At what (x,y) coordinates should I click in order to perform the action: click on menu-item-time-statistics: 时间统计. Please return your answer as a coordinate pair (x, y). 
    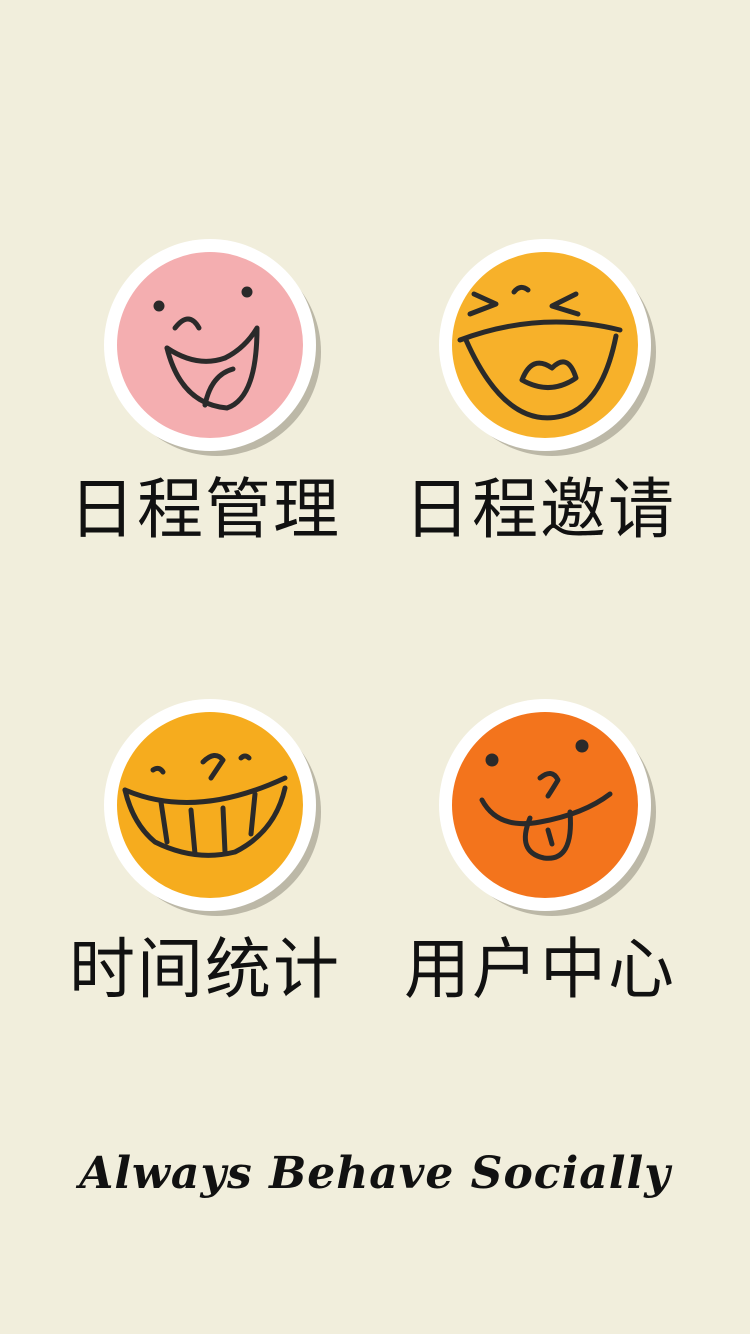
    Looking at the image, I should click on (205, 855).